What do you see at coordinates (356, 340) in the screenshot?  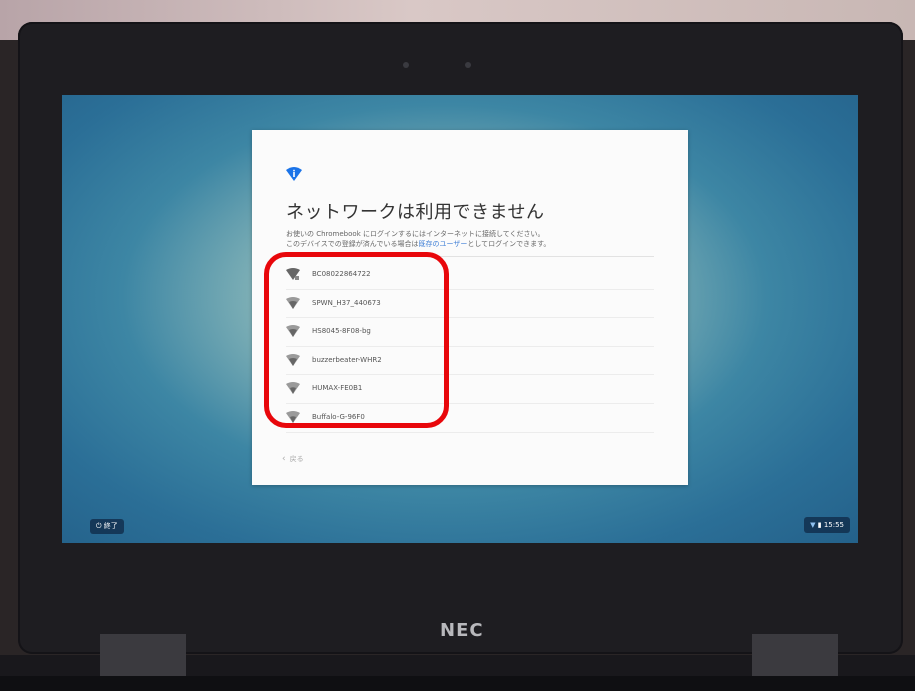 I see `highlight-annotation` at bounding box center [356, 340].